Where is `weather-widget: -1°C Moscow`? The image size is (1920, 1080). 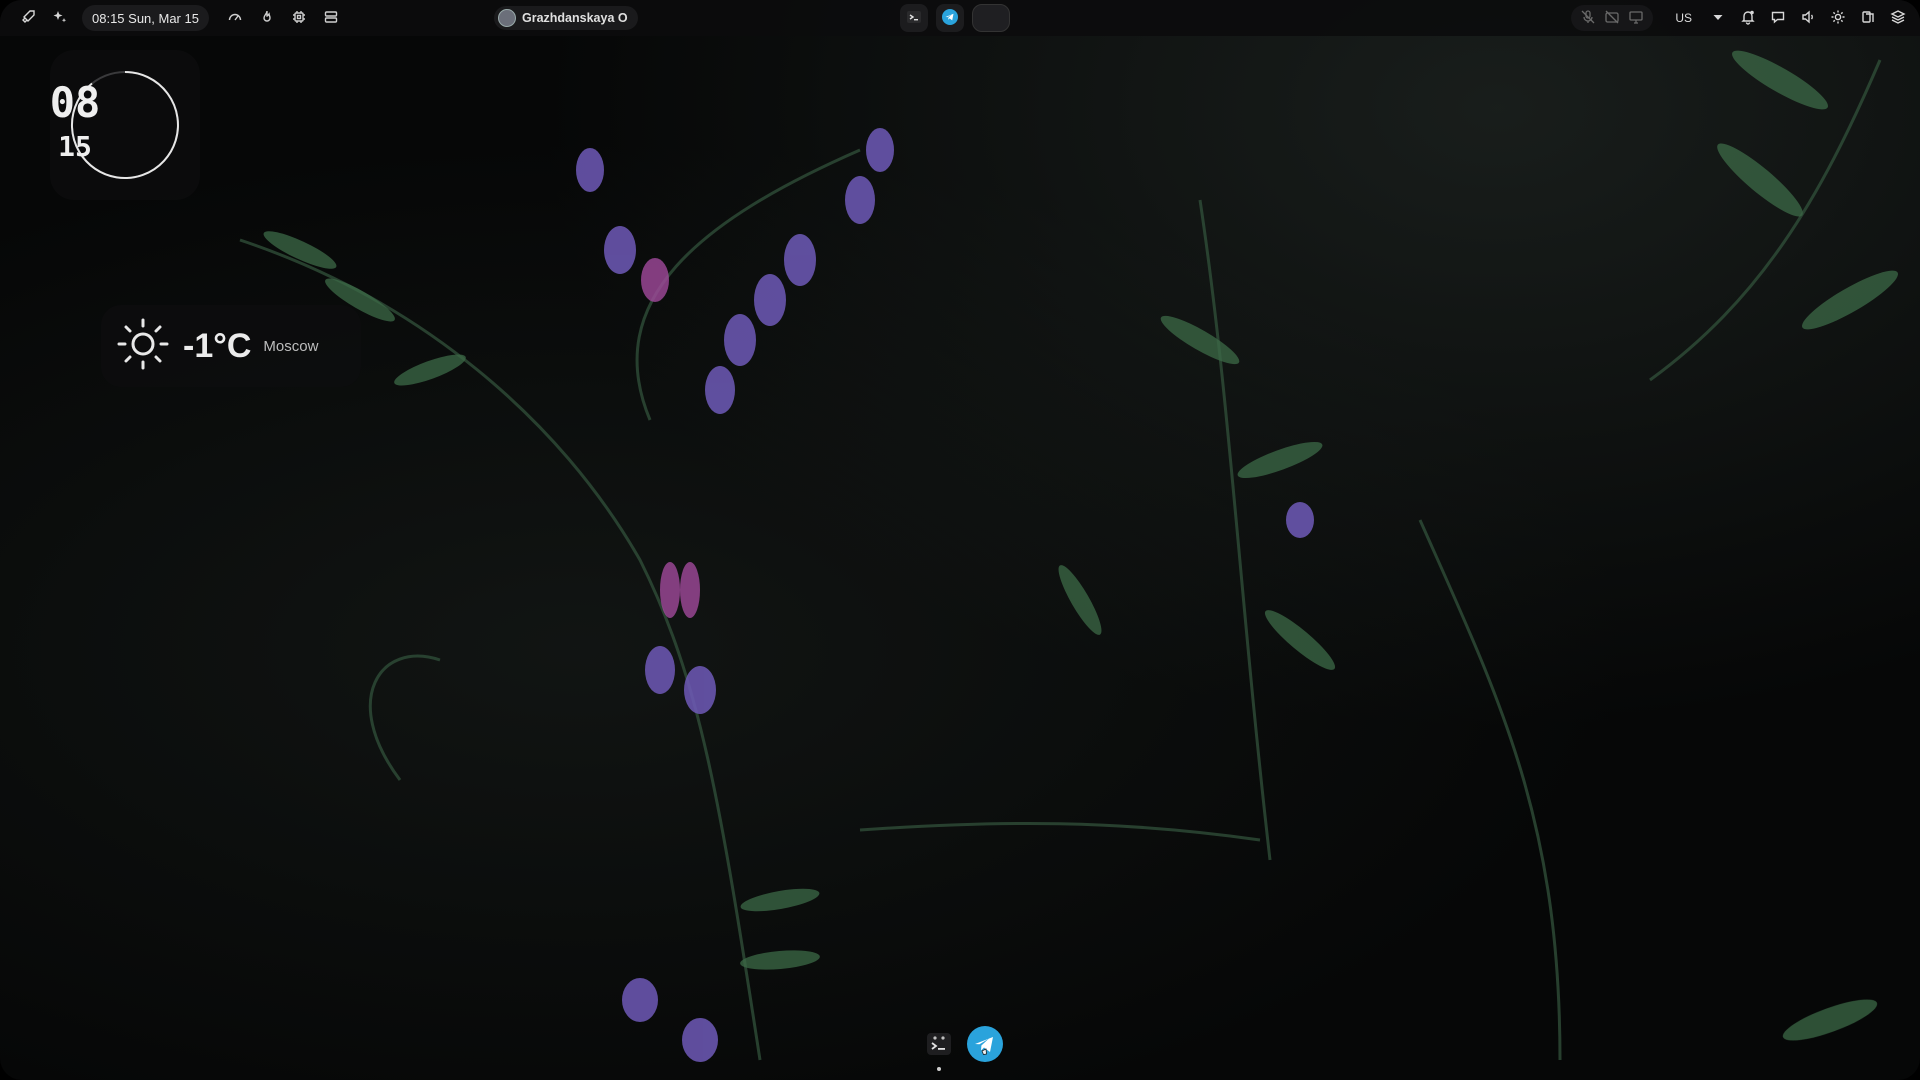 weather-widget: -1°C Moscow is located at coordinates (231, 346).